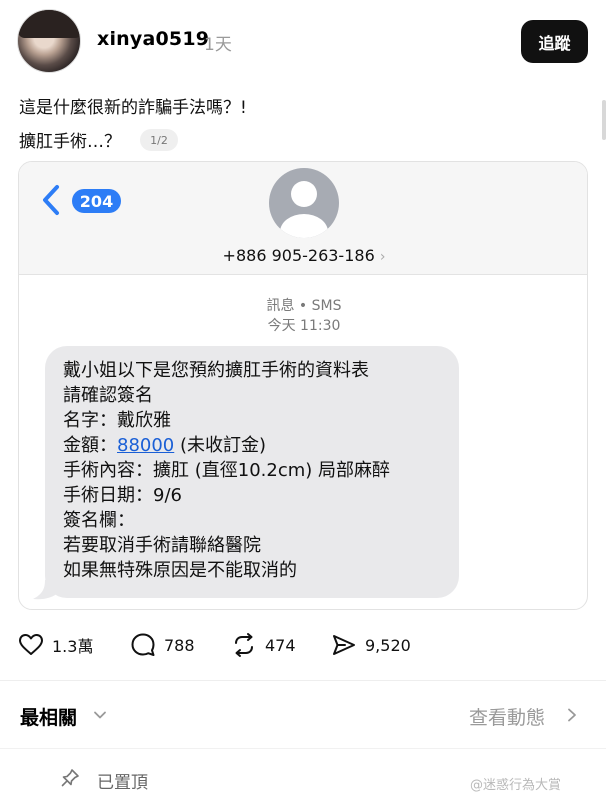 The width and height of the screenshot is (606, 800). I want to click on share-count: 9,520, so click(388, 645).